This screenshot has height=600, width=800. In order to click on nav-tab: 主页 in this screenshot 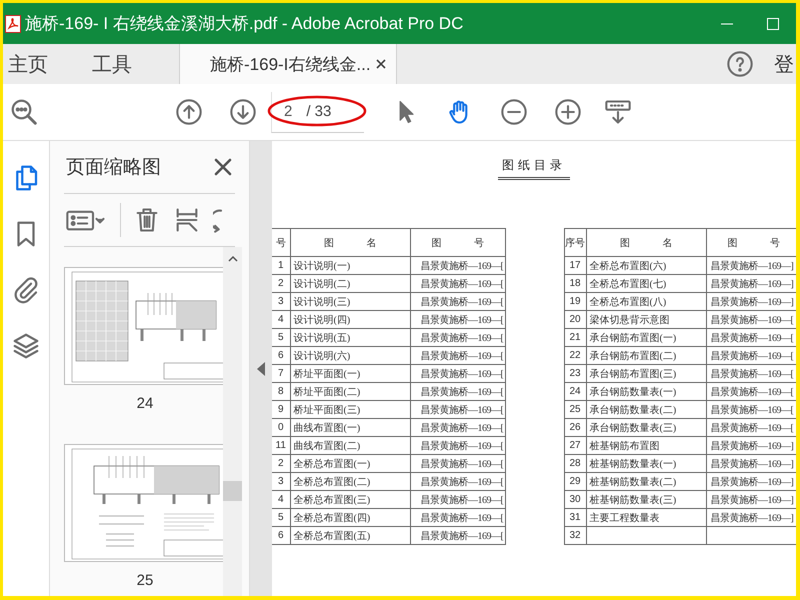, I will do `click(28, 64)`.